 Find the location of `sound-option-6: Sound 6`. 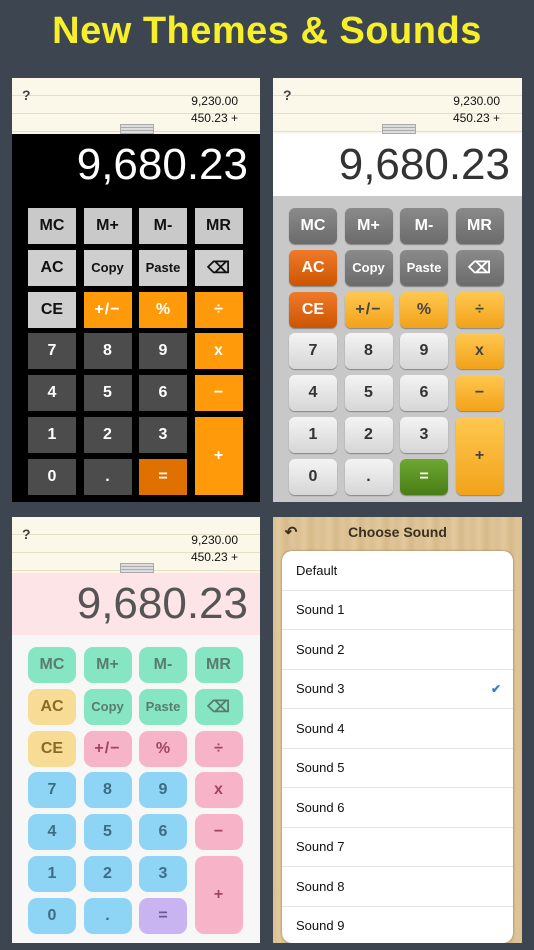

sound-option-6: Sound 6 is located at coordinates (397, 808).